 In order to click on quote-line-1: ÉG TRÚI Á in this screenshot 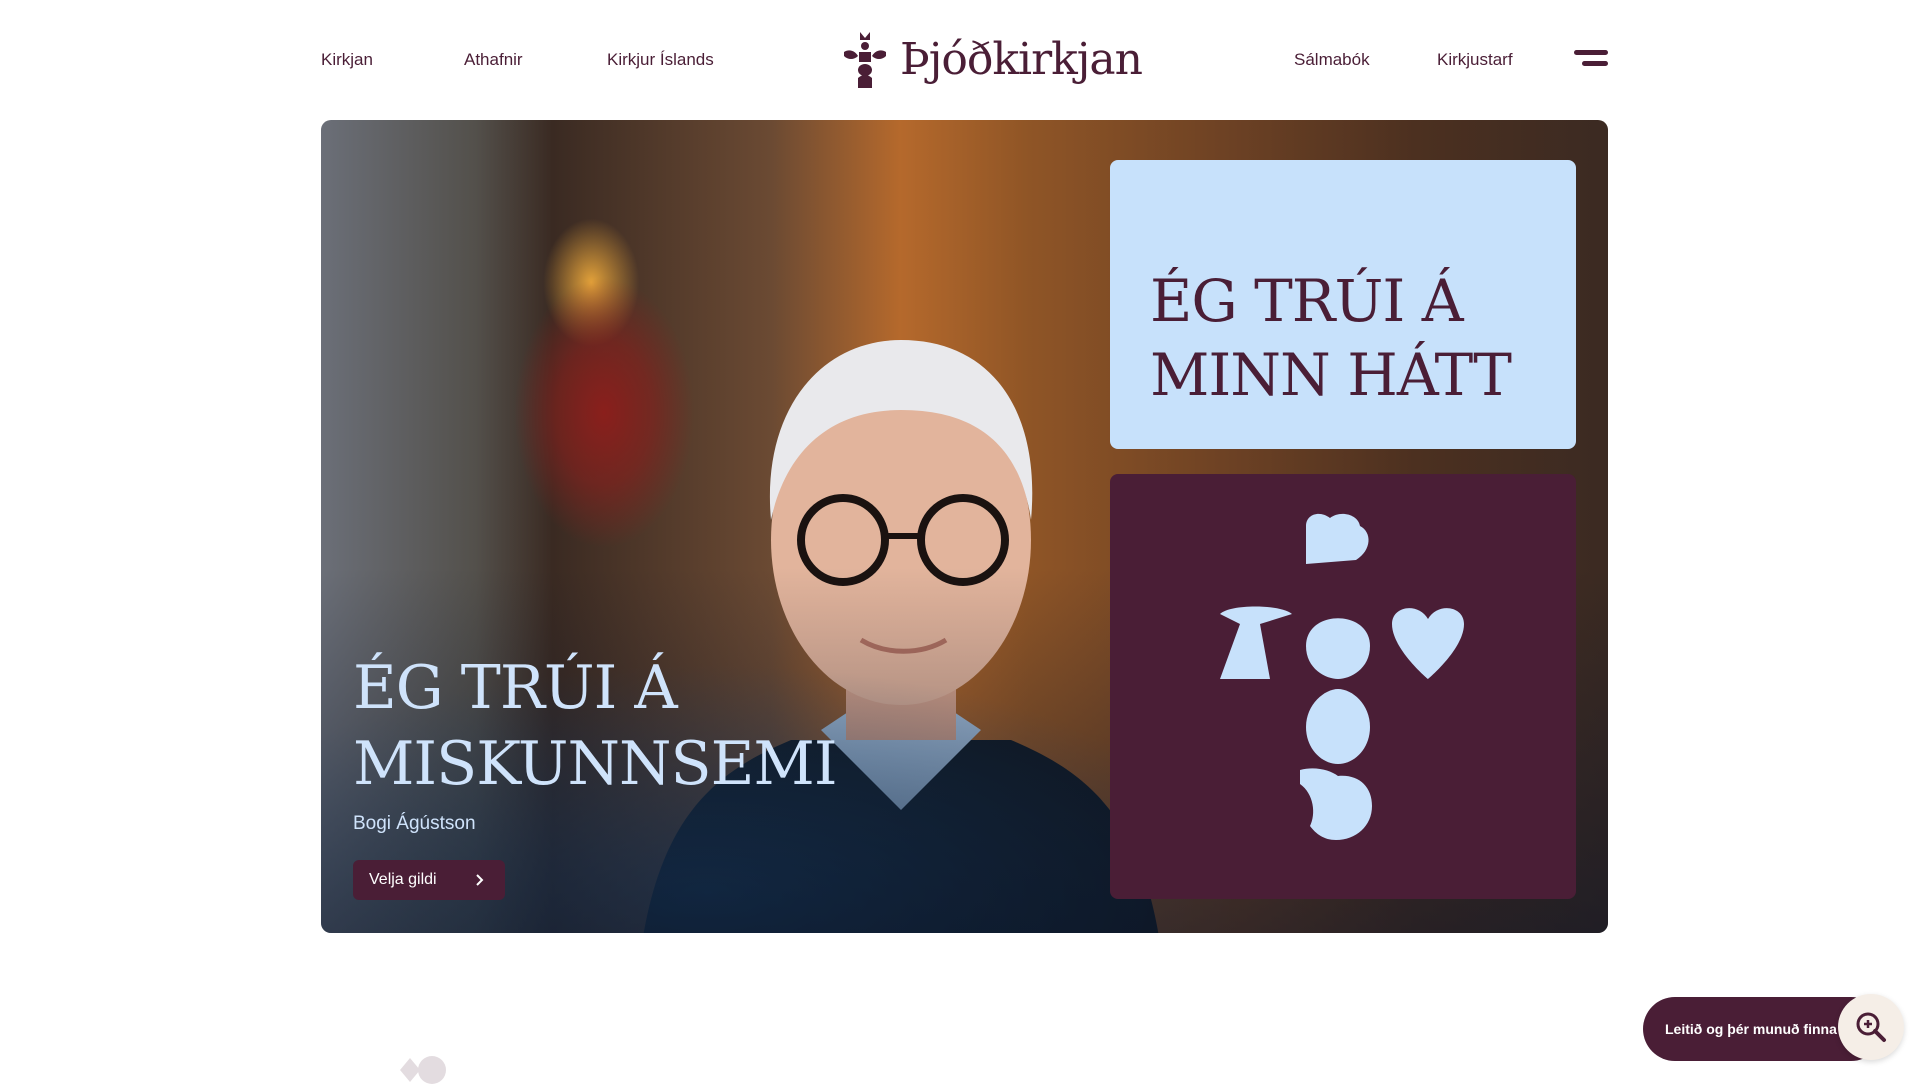, I will do `click(1307, 301)`.